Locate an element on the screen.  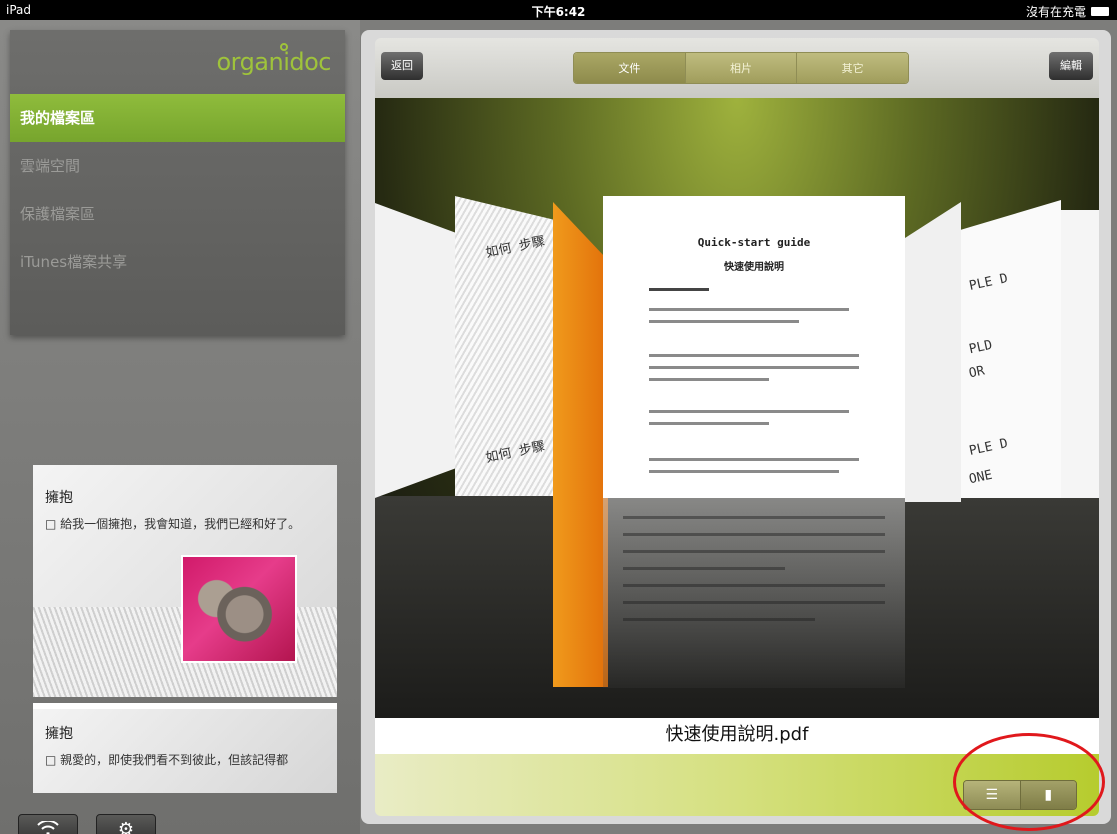
sidebar-item-my-files: 我的檔案區 is located at coordinates (177, 118).